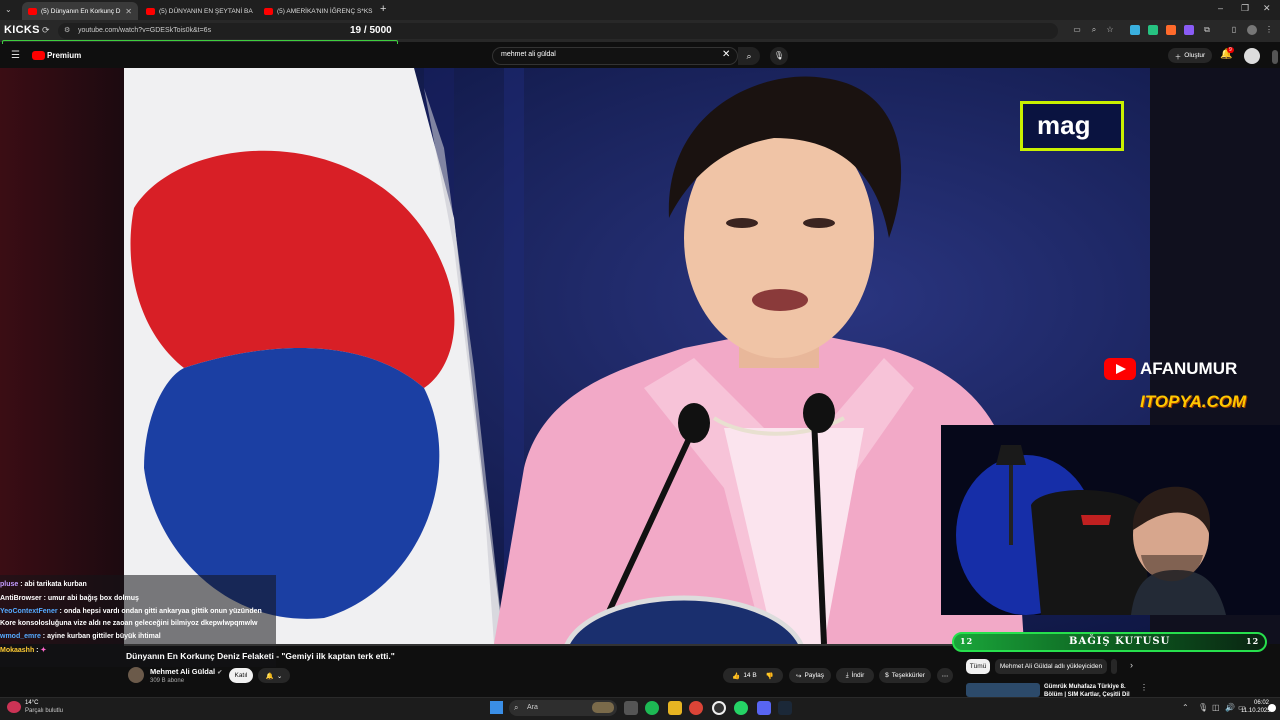  I want to click on extensions-puzzle-icon: ⧉, so click(1207, 30).